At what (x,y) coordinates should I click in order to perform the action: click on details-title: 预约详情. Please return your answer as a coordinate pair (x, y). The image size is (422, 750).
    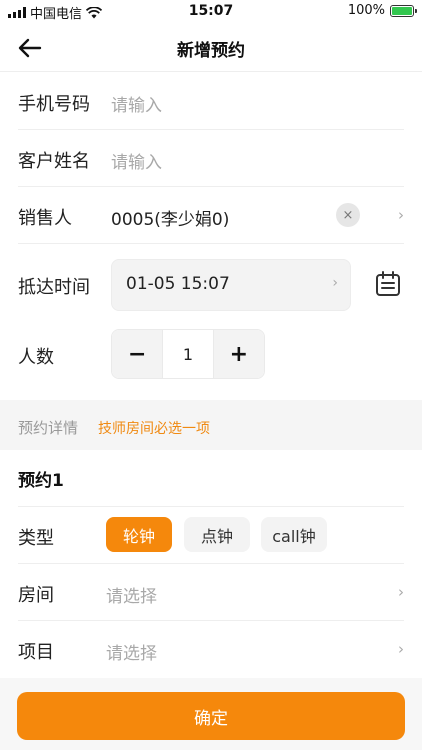
    Looking at the image, I should click on (48, 428).